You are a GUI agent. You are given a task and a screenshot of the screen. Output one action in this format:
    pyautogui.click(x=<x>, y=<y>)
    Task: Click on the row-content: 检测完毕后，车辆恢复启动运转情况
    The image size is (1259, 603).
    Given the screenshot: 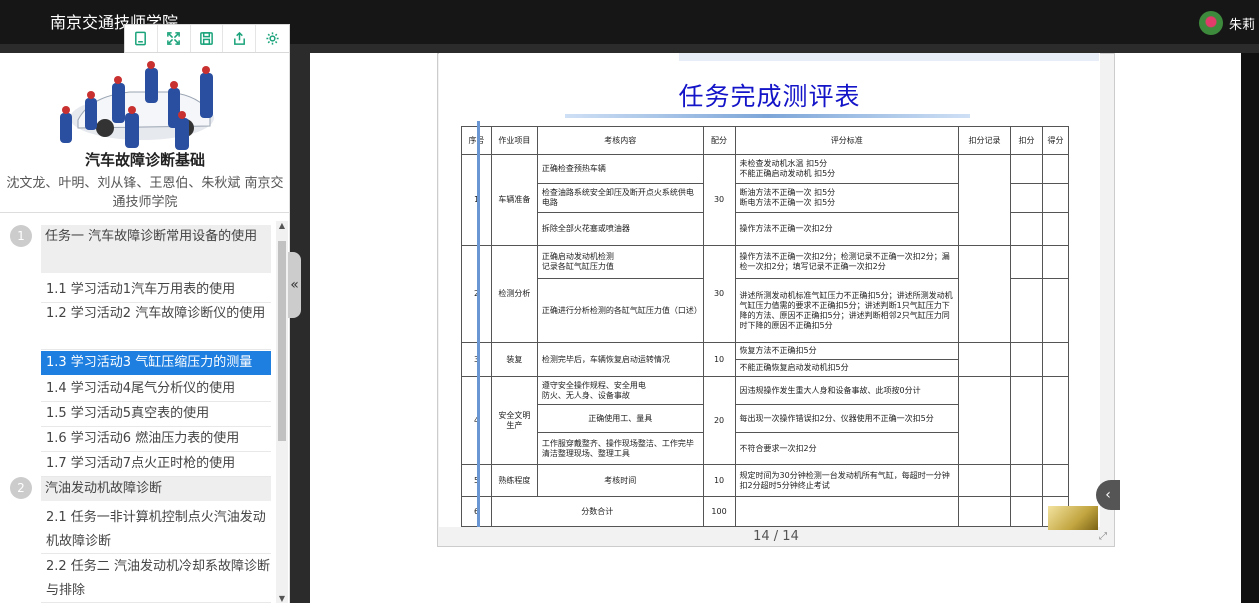 What is the action you would take?
    pyautogui.click(x=620, y=359)
    